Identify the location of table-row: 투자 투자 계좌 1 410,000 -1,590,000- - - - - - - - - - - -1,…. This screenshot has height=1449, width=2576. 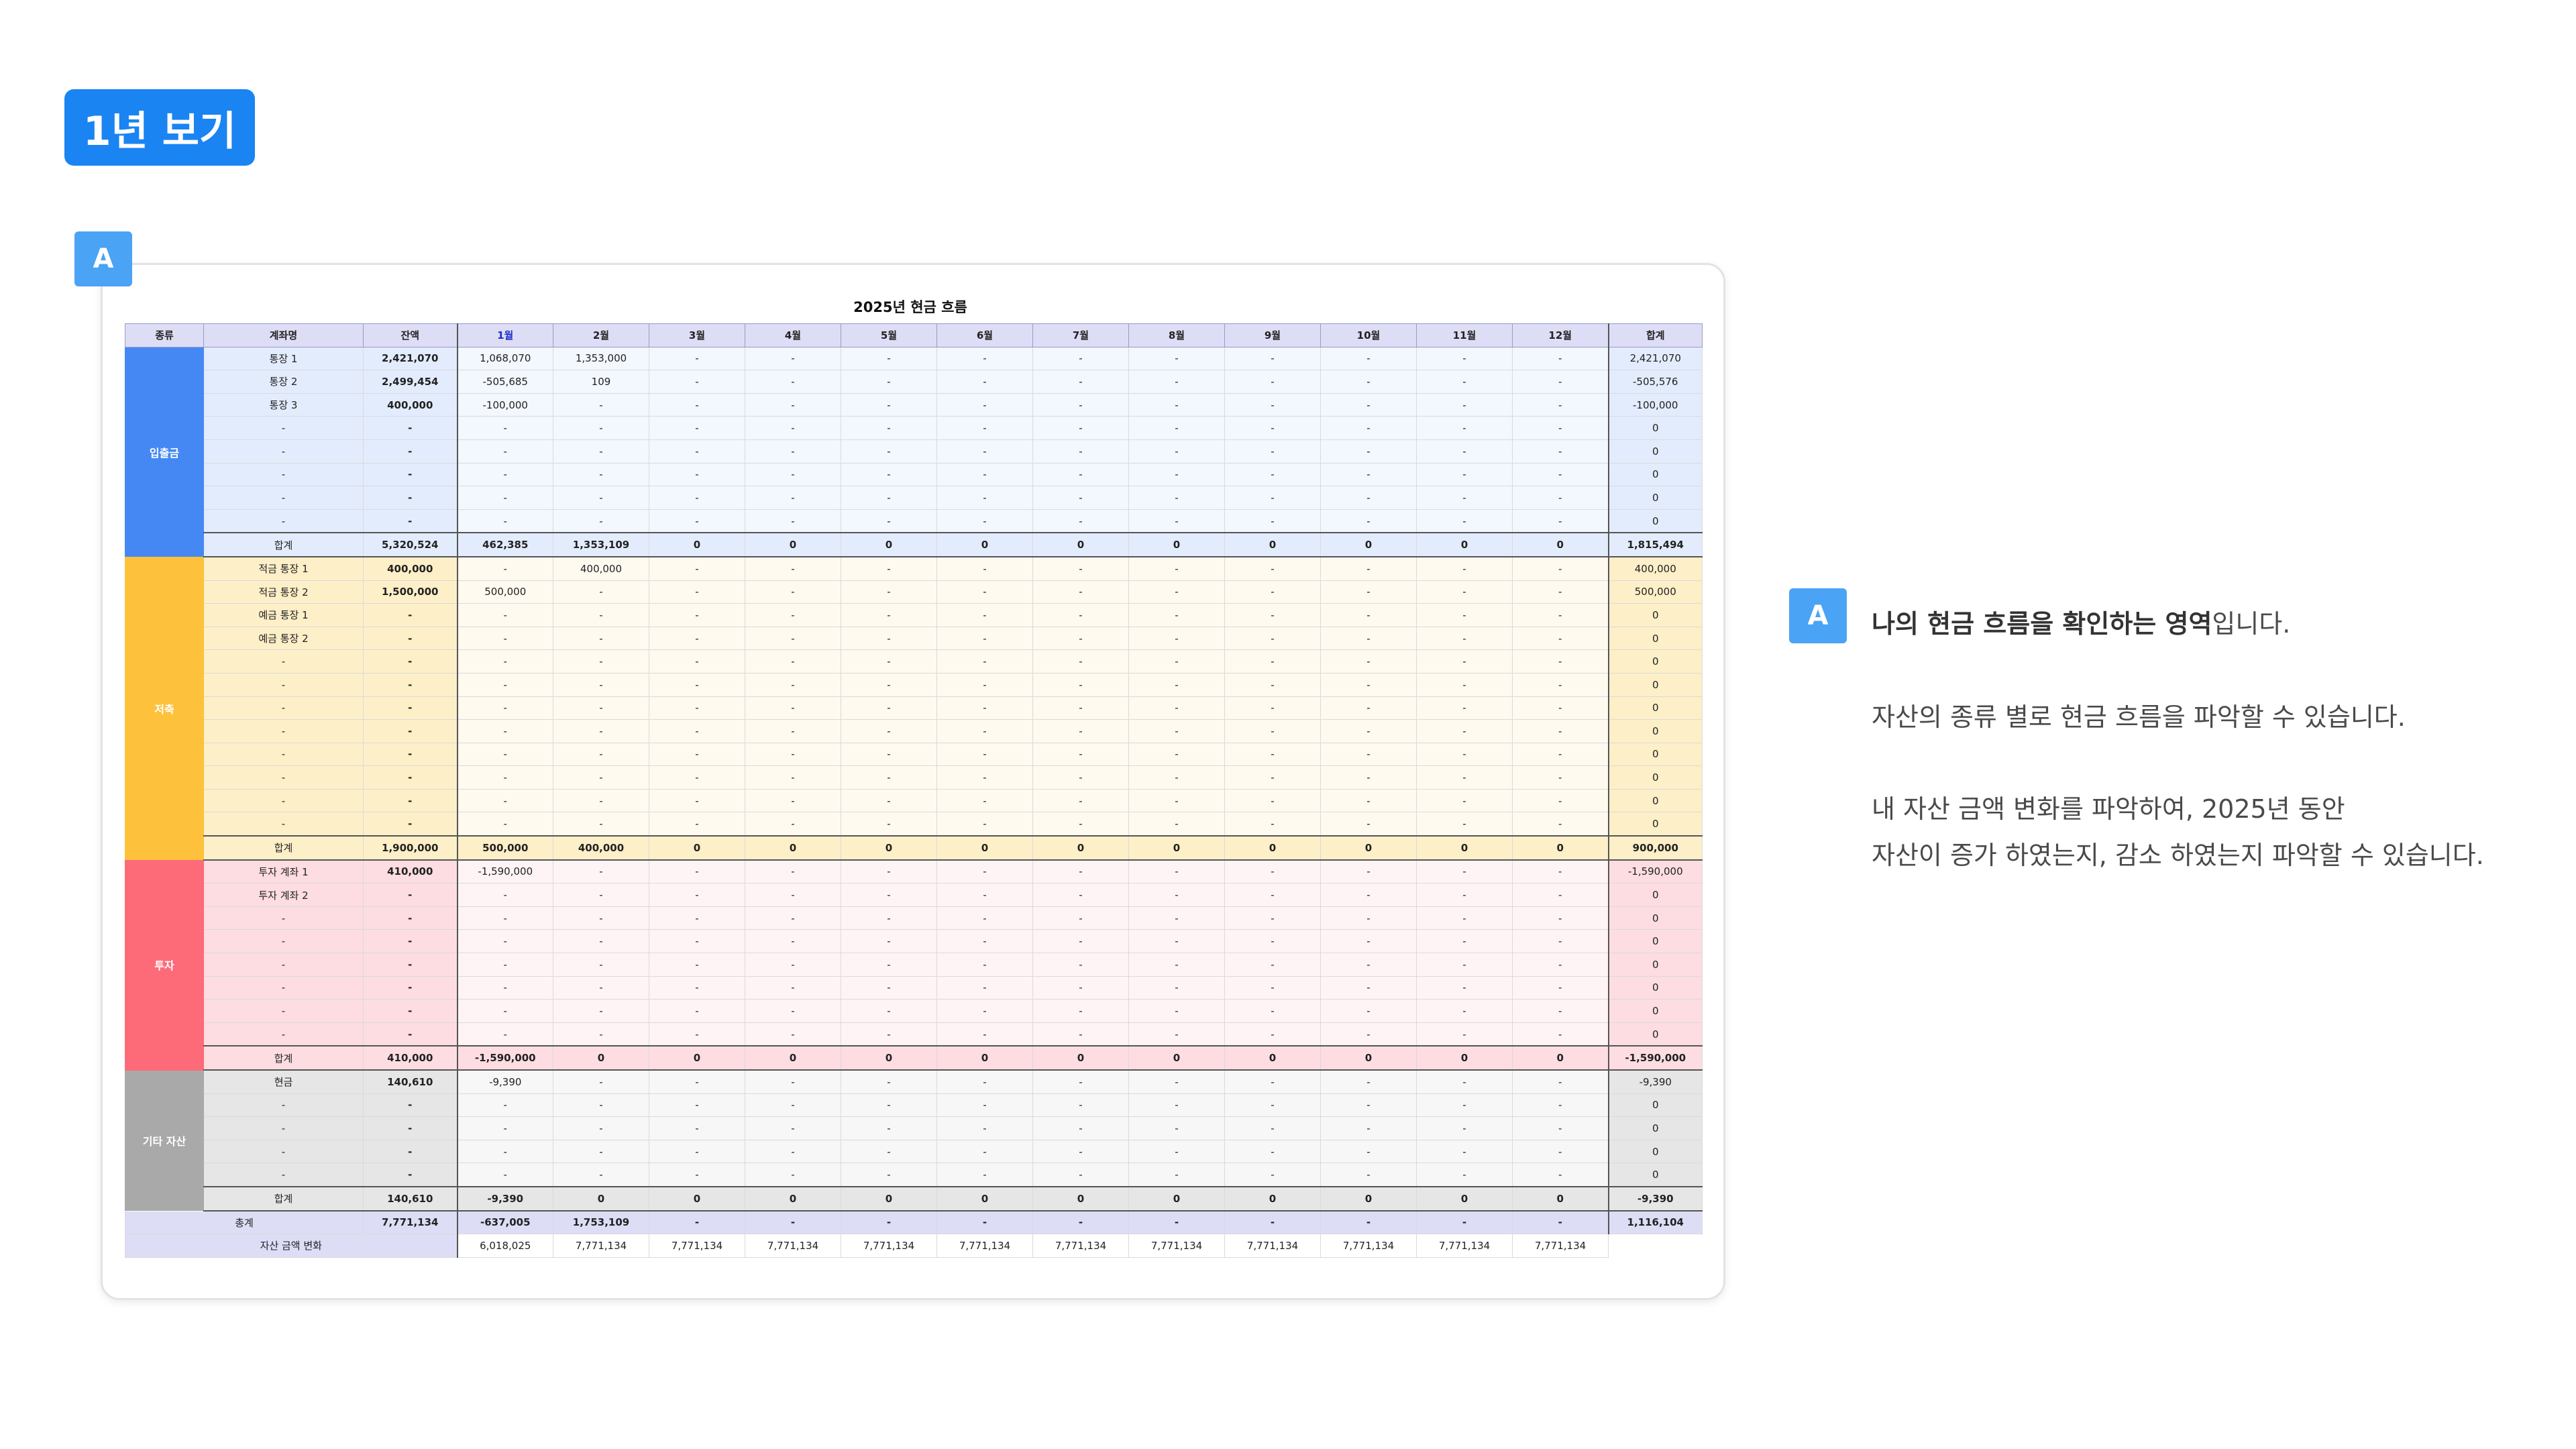
(914, 965).